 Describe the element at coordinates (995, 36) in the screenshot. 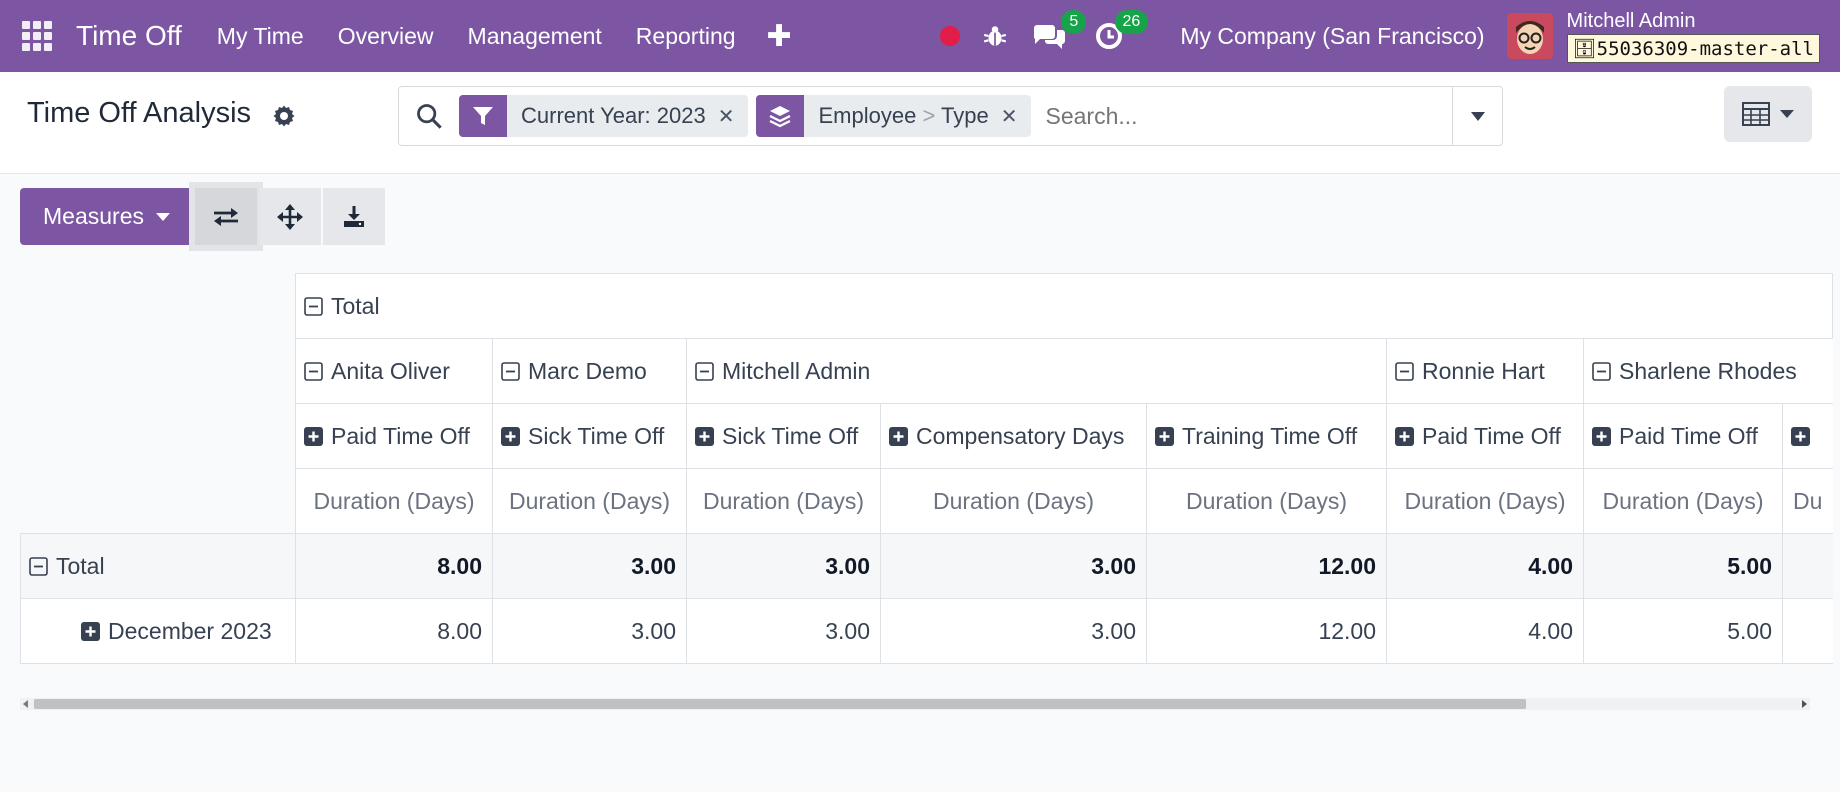

I see `bug-icon` at that location.